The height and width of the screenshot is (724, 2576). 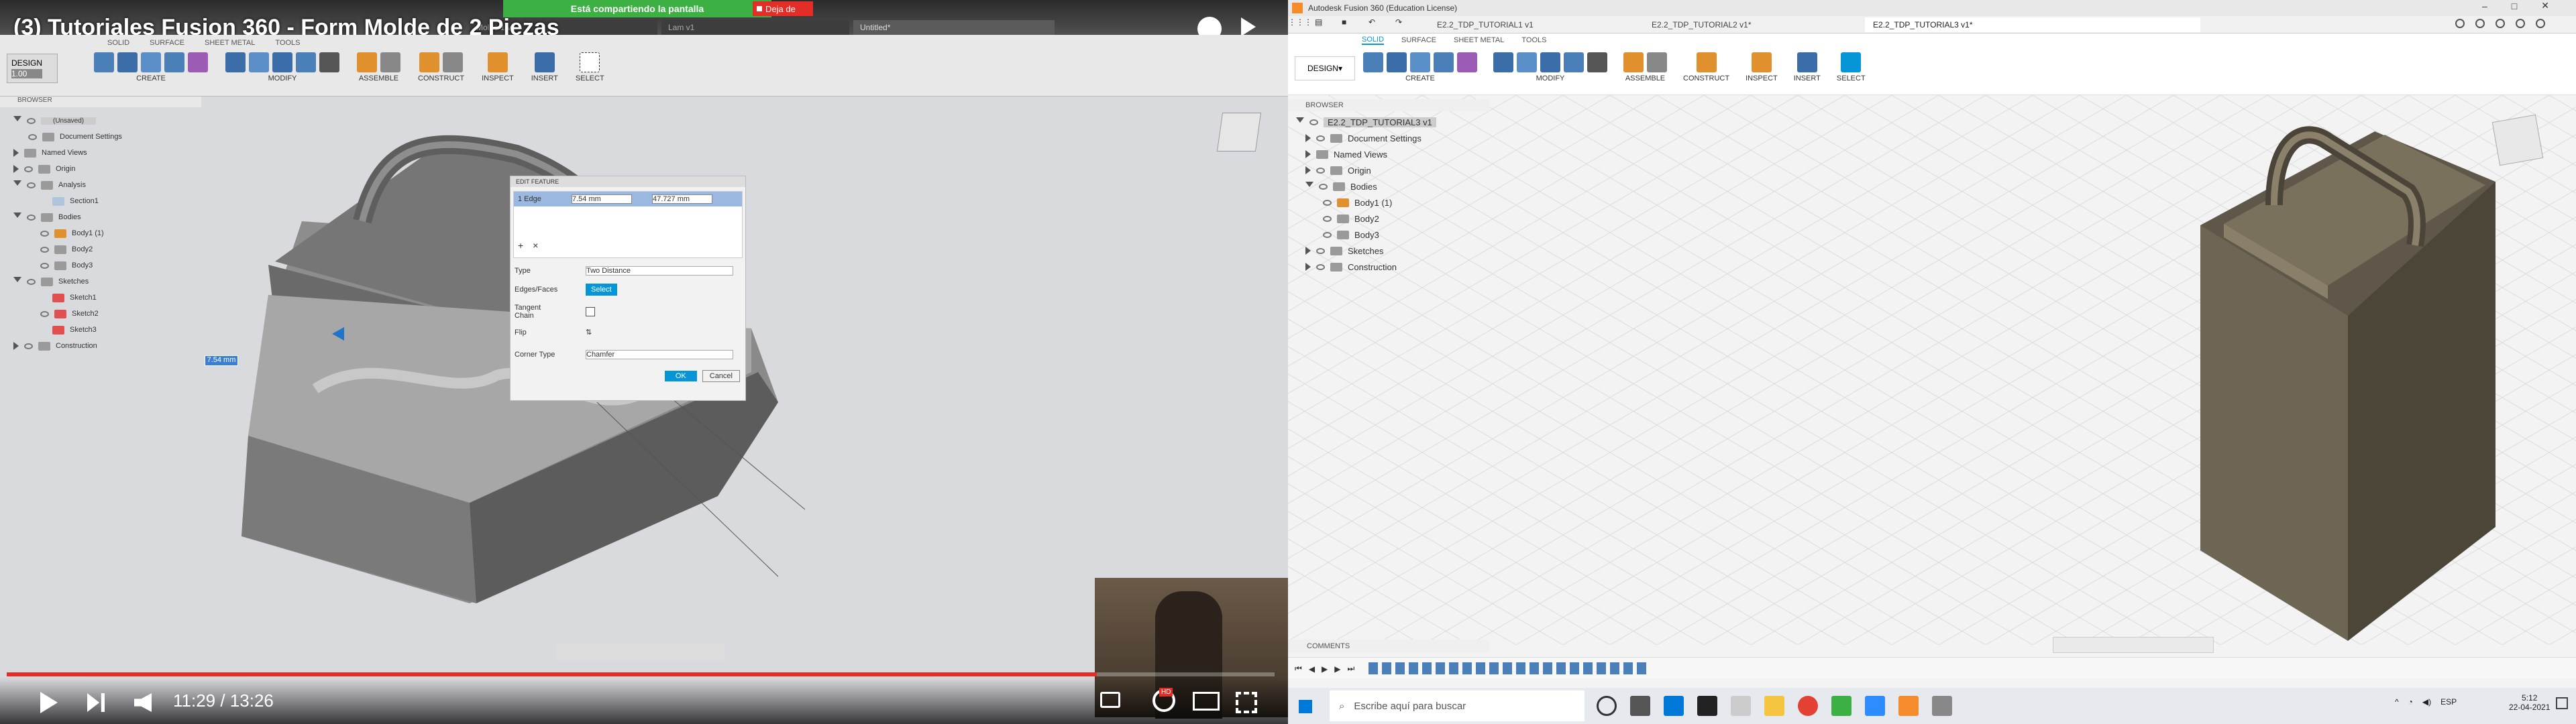 I want to click on doc-tab: E2.2_TDP_TUTORIAL1 v1, so click(x=1536, y=24).